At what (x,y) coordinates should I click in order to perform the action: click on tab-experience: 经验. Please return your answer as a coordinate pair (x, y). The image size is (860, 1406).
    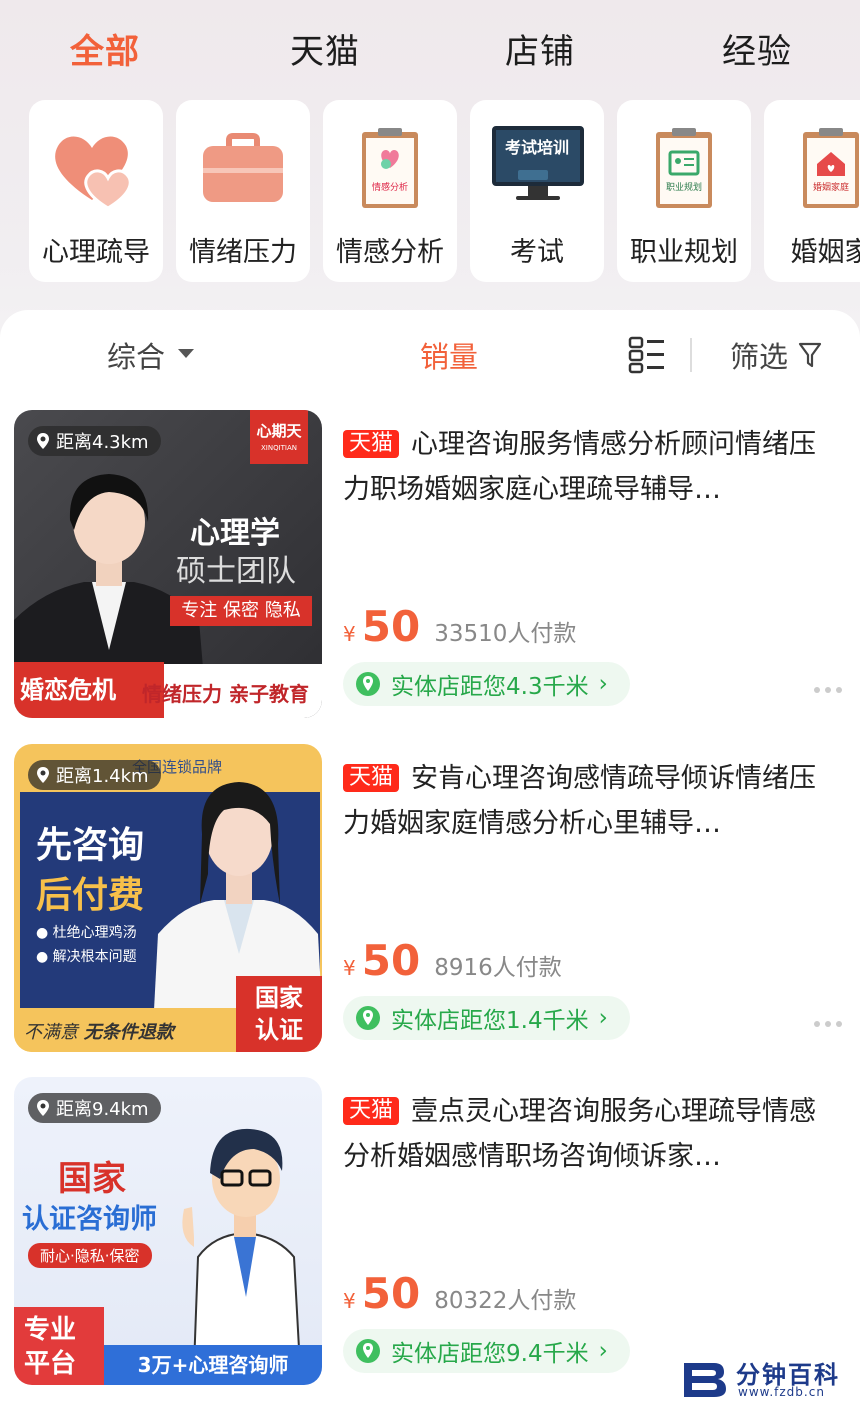
    Looking at the image, I should click on (757, 48).